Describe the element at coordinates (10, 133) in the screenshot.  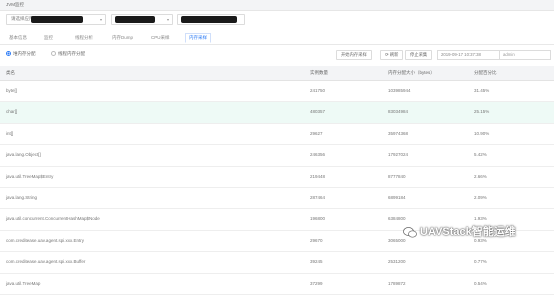
I see `cell-class: int[]` at that location.